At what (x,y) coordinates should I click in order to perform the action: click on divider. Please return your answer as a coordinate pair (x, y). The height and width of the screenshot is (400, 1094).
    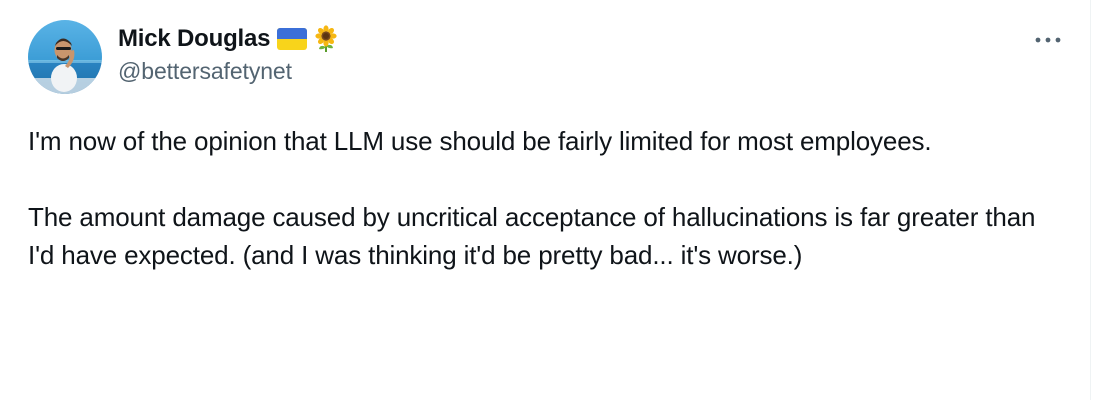
    Looking at the image, I should click on (1090, 200).